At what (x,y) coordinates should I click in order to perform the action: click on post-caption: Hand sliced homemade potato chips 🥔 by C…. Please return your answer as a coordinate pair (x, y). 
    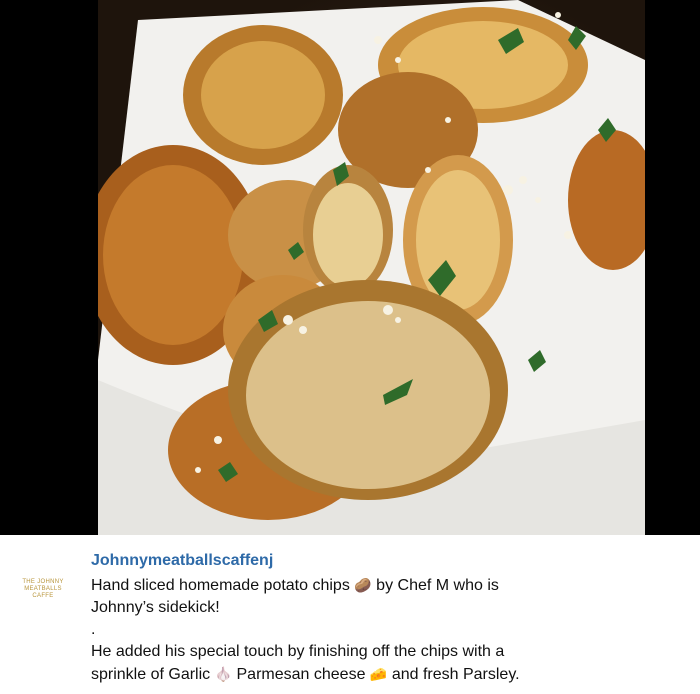
    Looking at the image, I should click on (391, 630).